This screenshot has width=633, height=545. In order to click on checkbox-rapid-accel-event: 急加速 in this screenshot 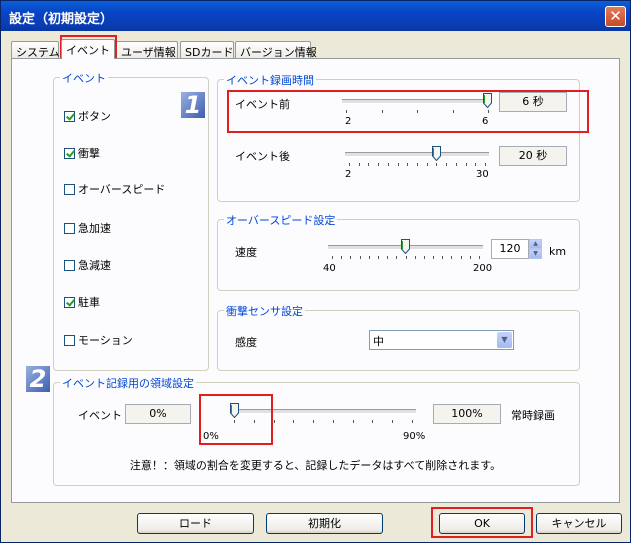, I will do `click(87, 228)`.